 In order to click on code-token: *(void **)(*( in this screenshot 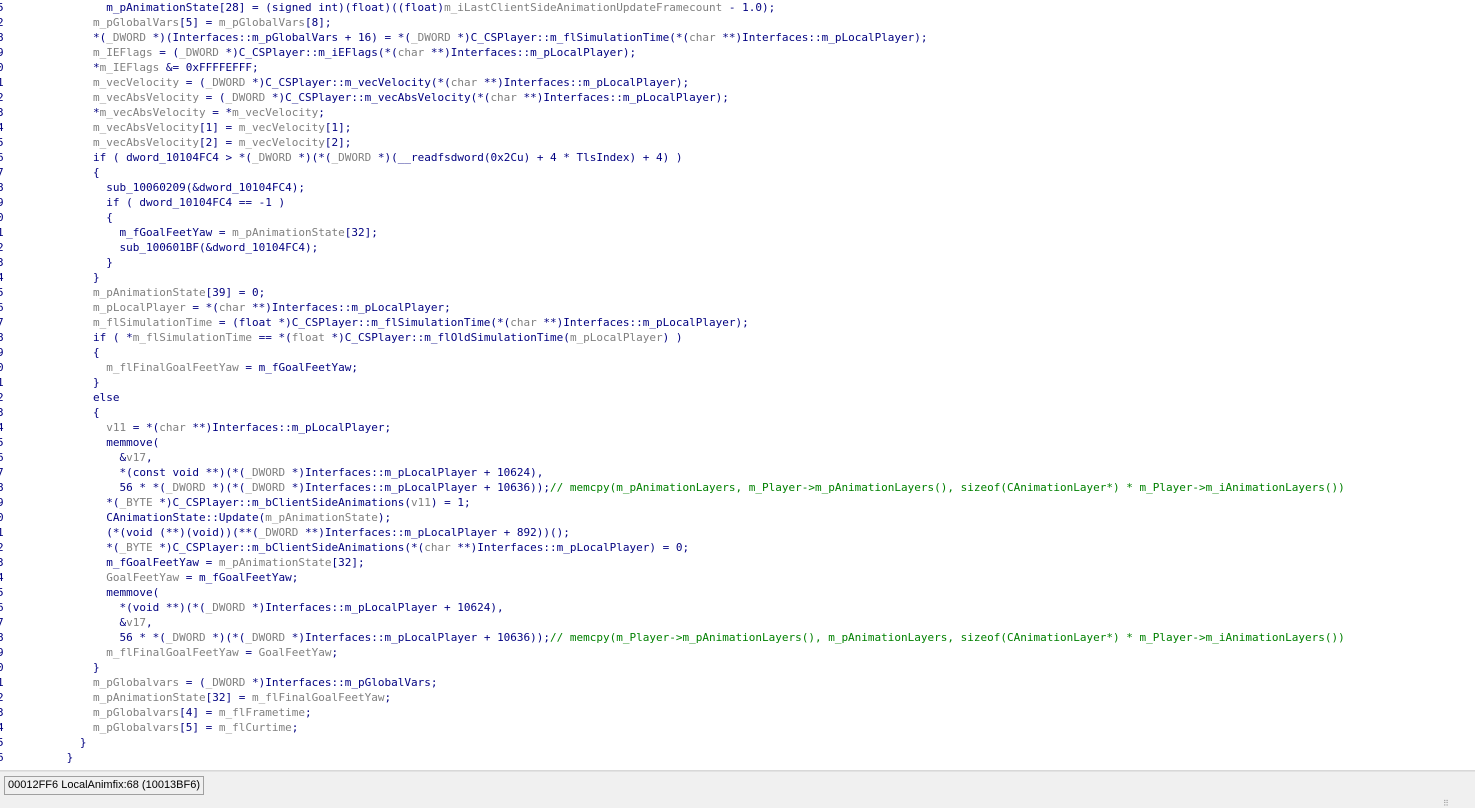, I will do `click(162, 607)`.